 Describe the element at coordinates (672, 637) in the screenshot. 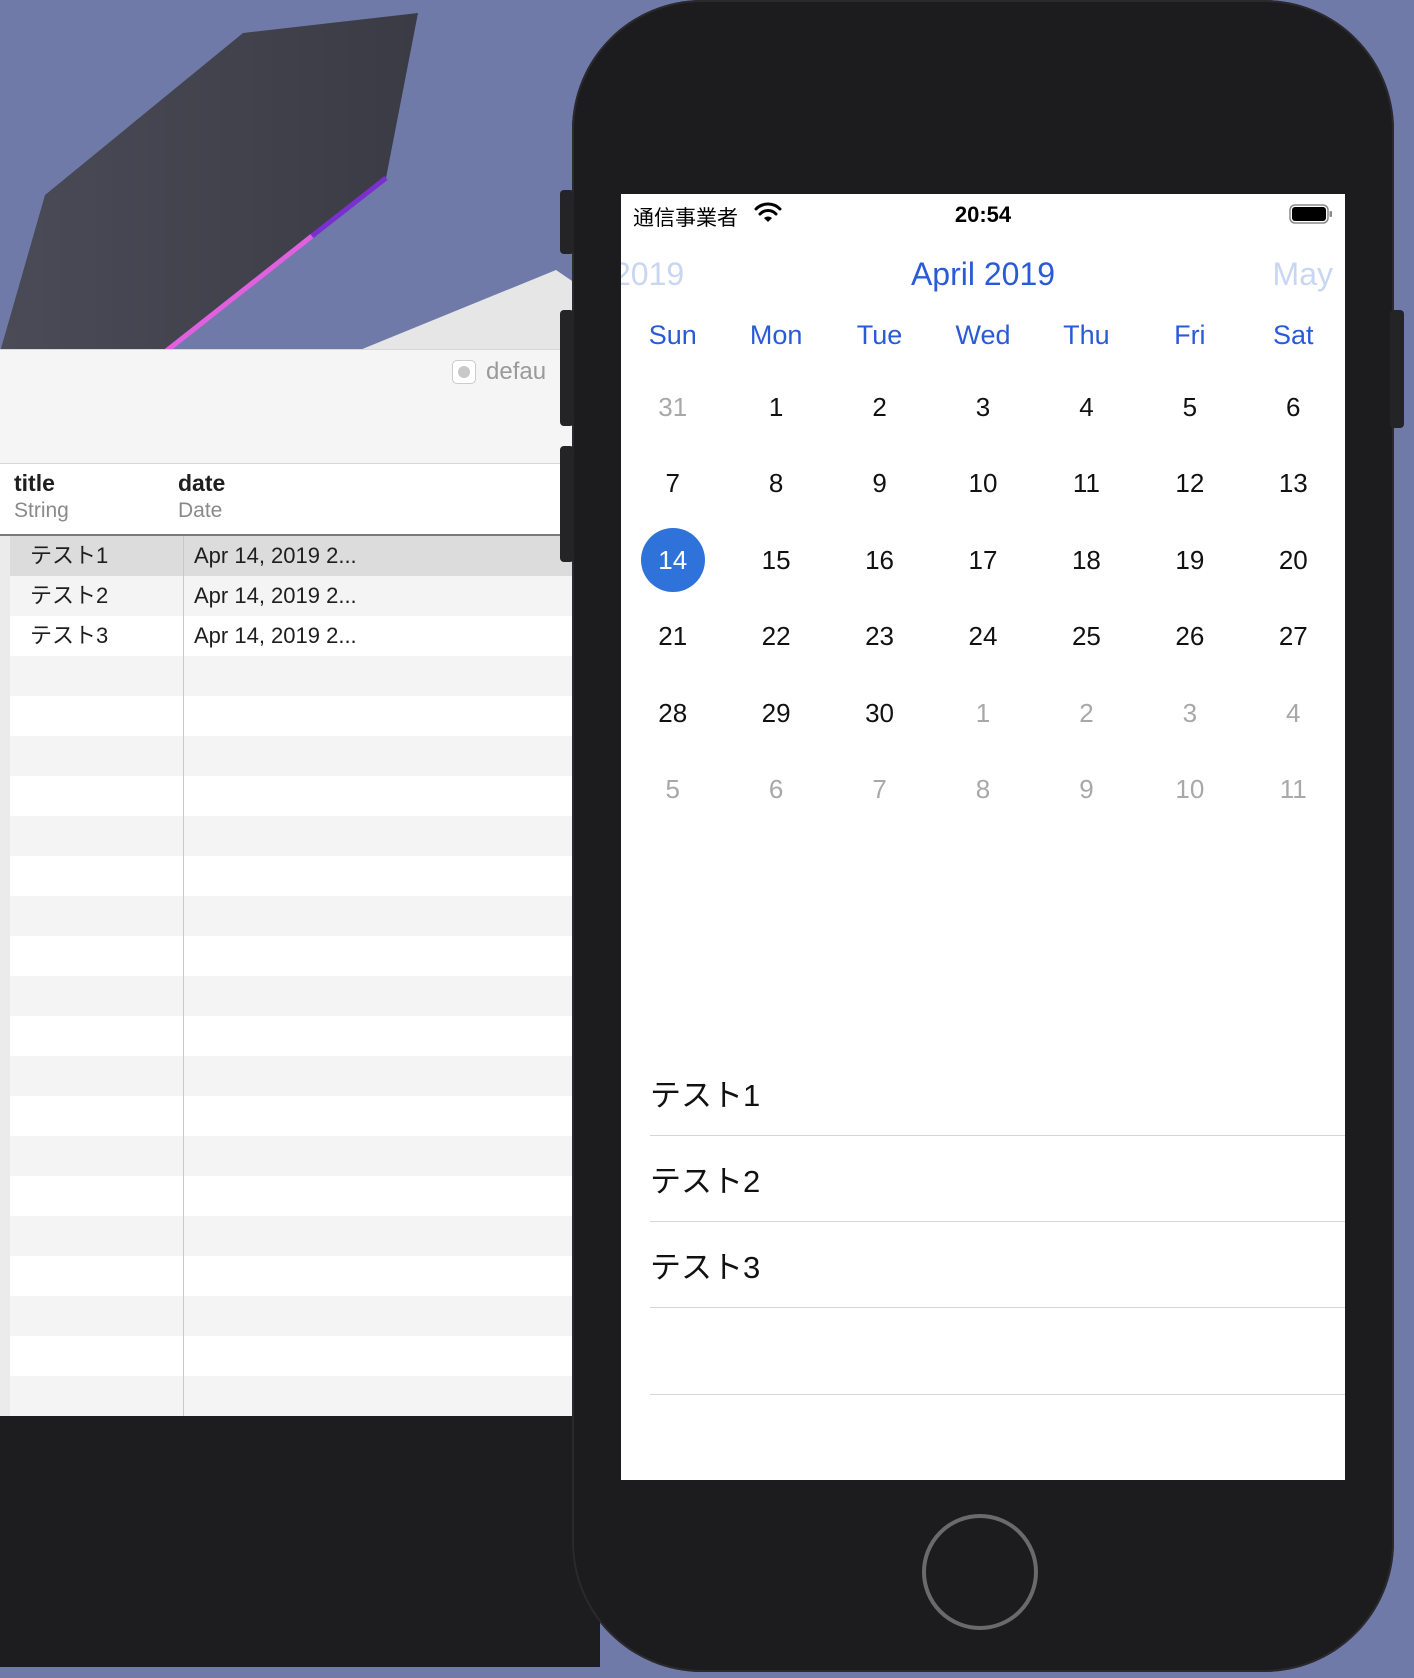

I see `calendar-day: 21` at that location.